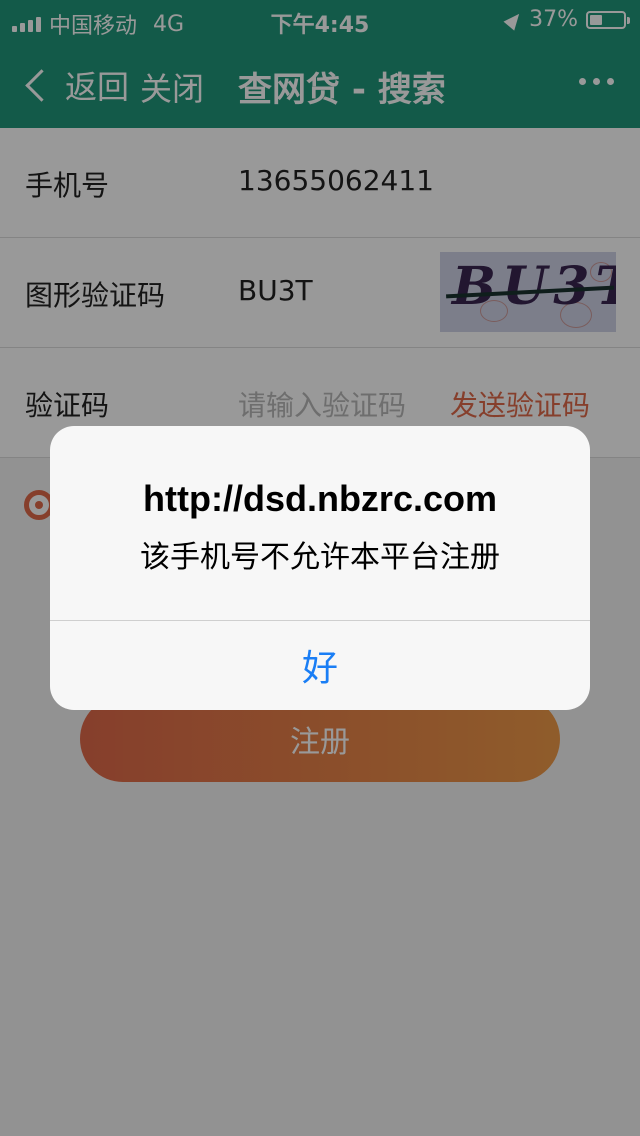  What do you see at coordinates (320, 557) in the screenshot?
I see `alert-message: 该手机号不允许本平台注册` at bounding box center [320, 557].